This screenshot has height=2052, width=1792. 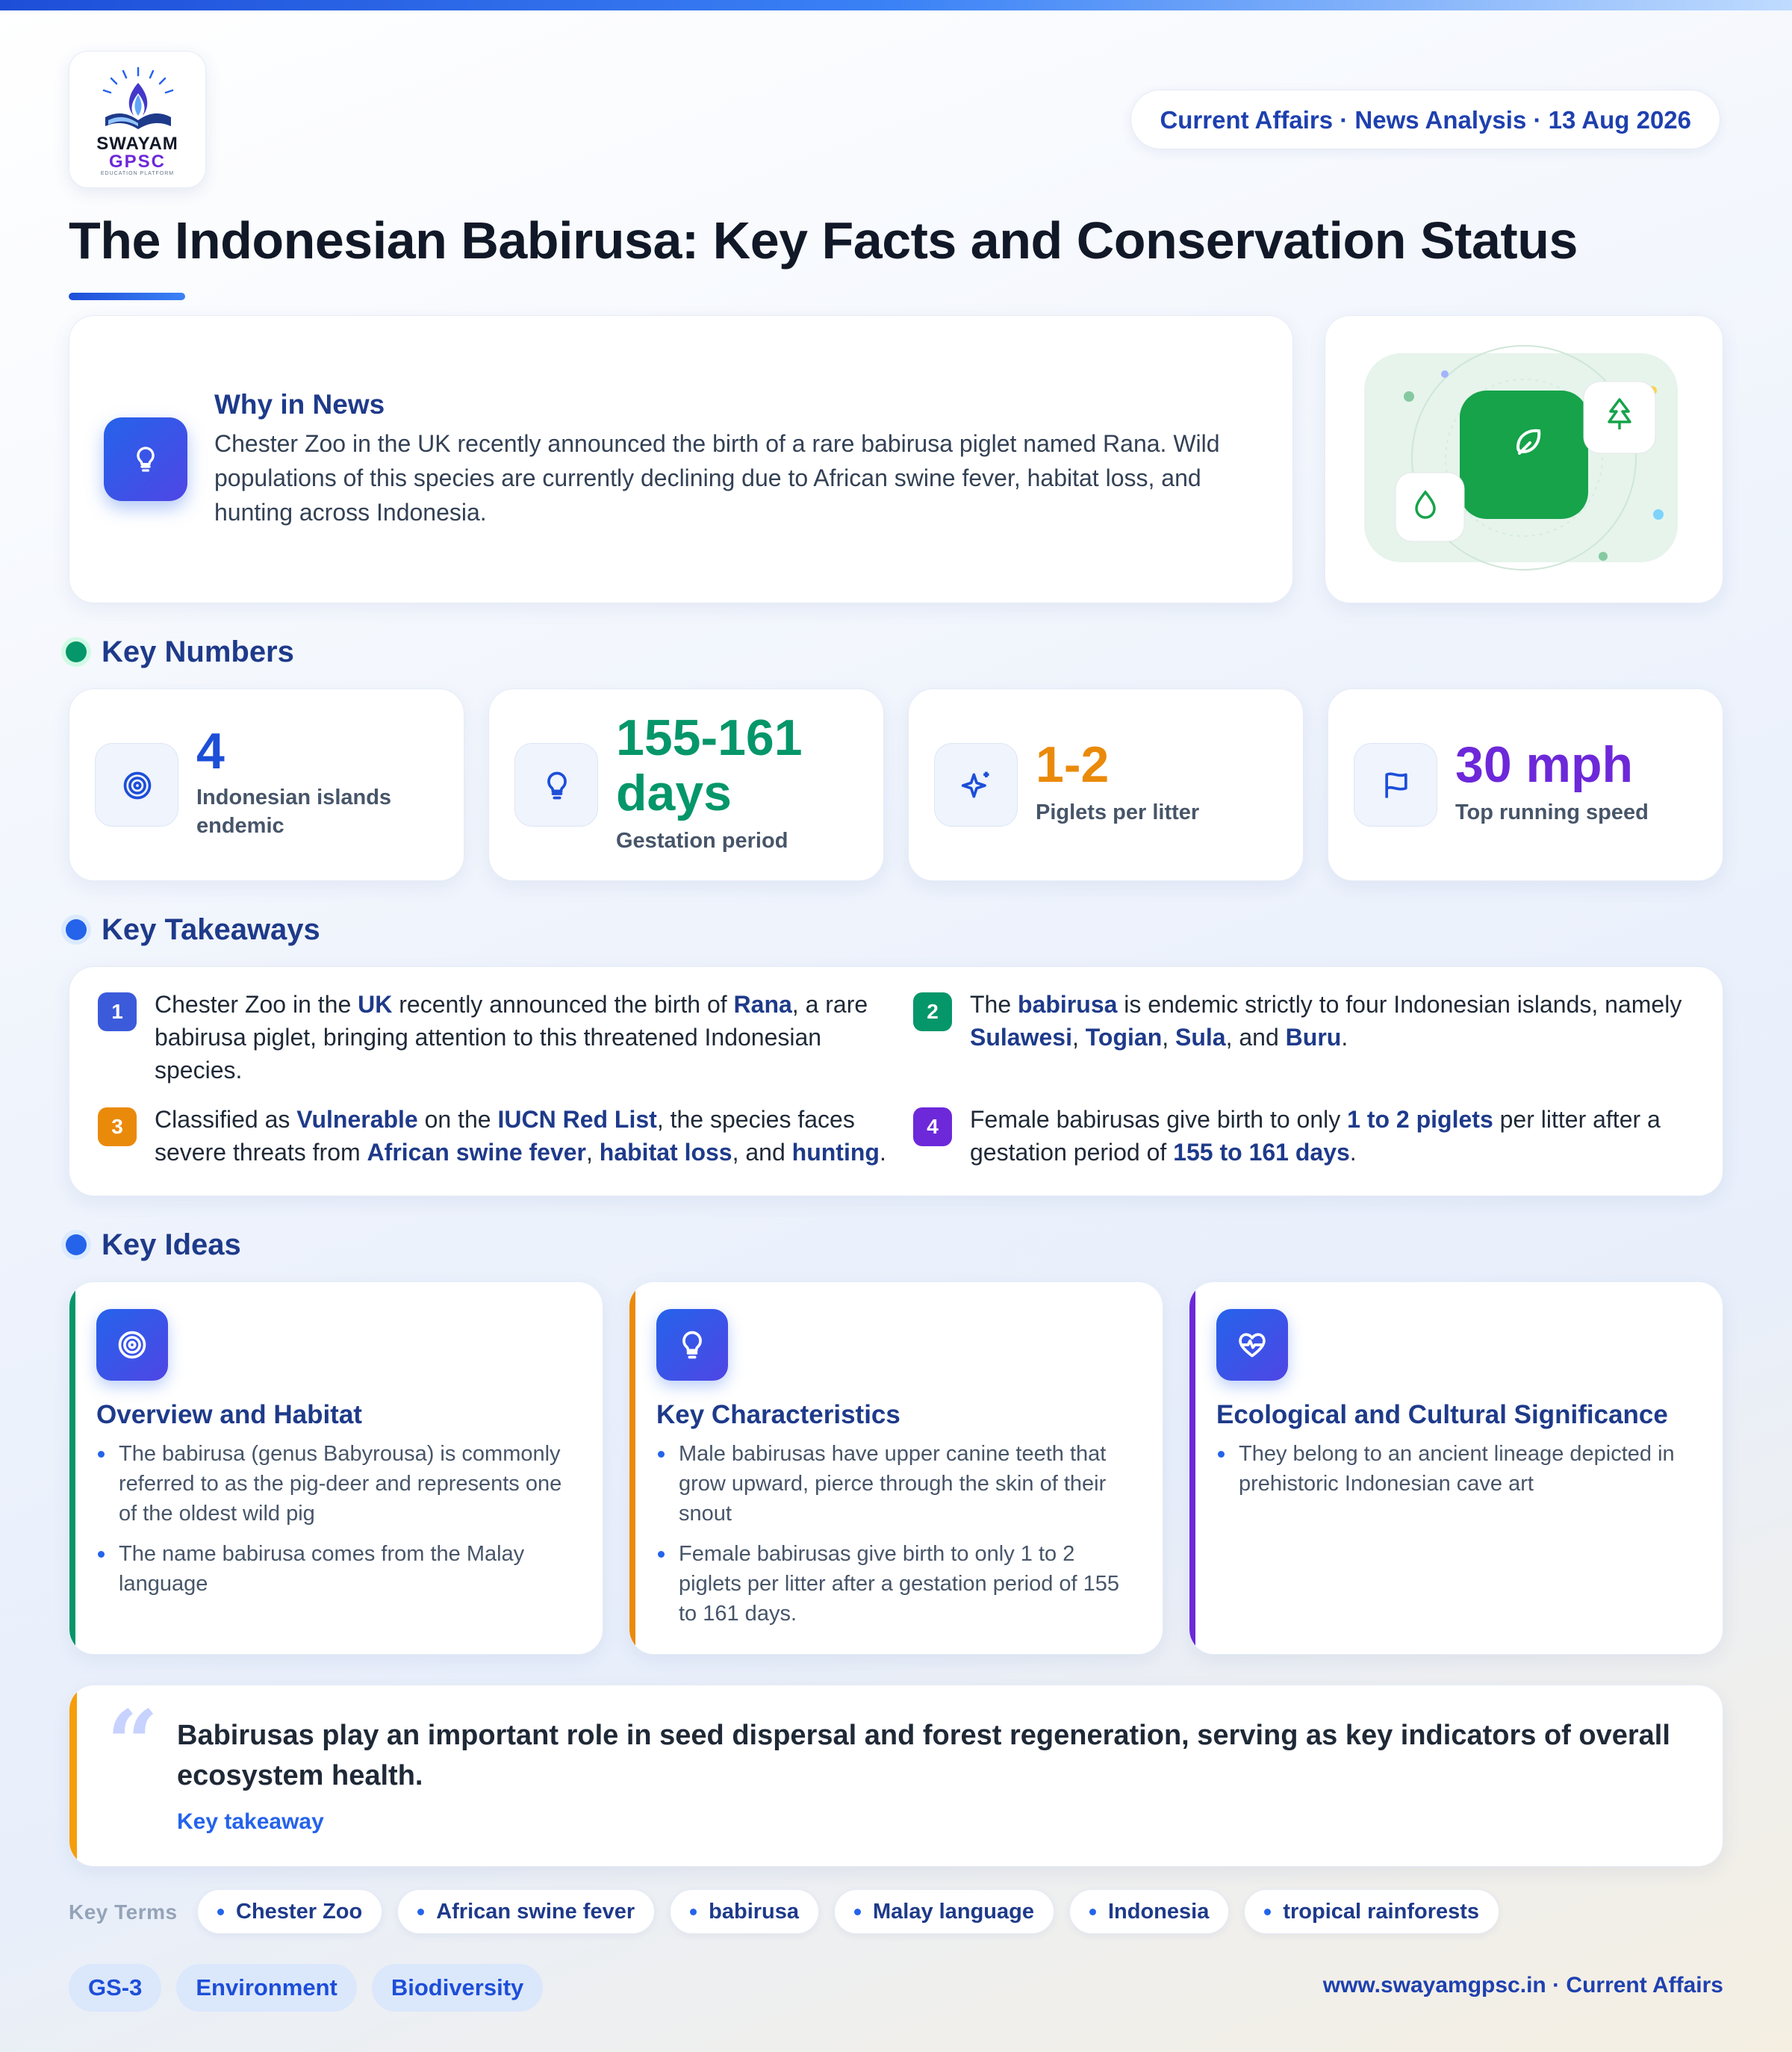 What do you see at coordinates (778, 1414) in the screenshot?
I see `idea-title: Key Characteristics` at bounding box center [778, 1414].